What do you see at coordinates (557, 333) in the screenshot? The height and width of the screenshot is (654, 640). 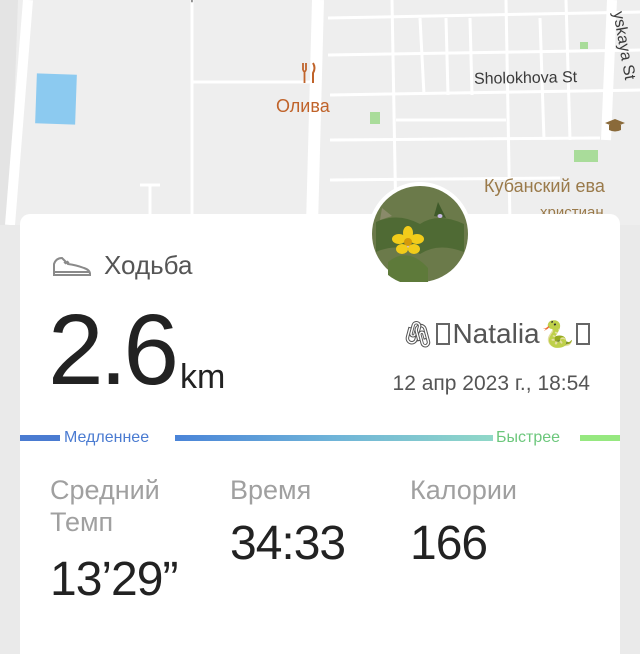 I see `snake-icon: 🐍` at bounding box center [557, 333].